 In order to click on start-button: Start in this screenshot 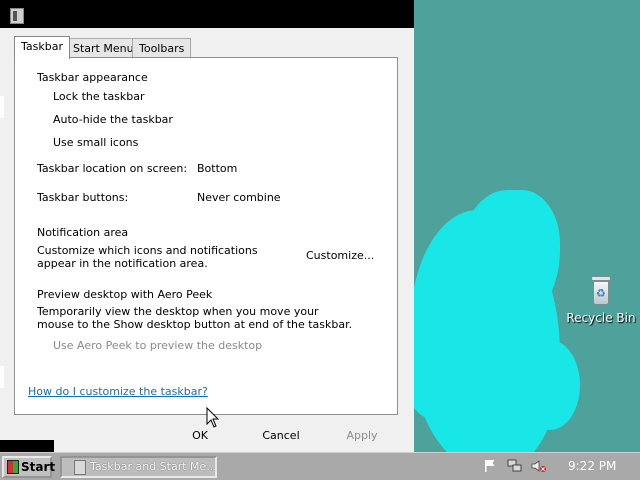, I will do `click(29, 467)`.